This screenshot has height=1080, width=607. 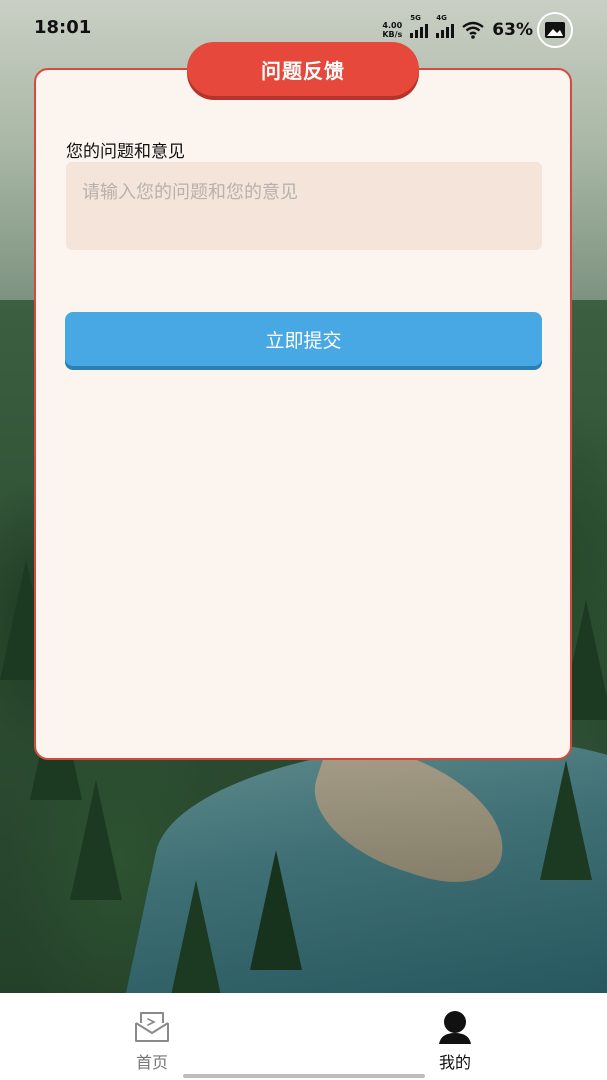 What do you see at coordinates (419, 26) in the screenshot?
I see `signal-5g-icon: 5G` at bounding box center [419, 26].